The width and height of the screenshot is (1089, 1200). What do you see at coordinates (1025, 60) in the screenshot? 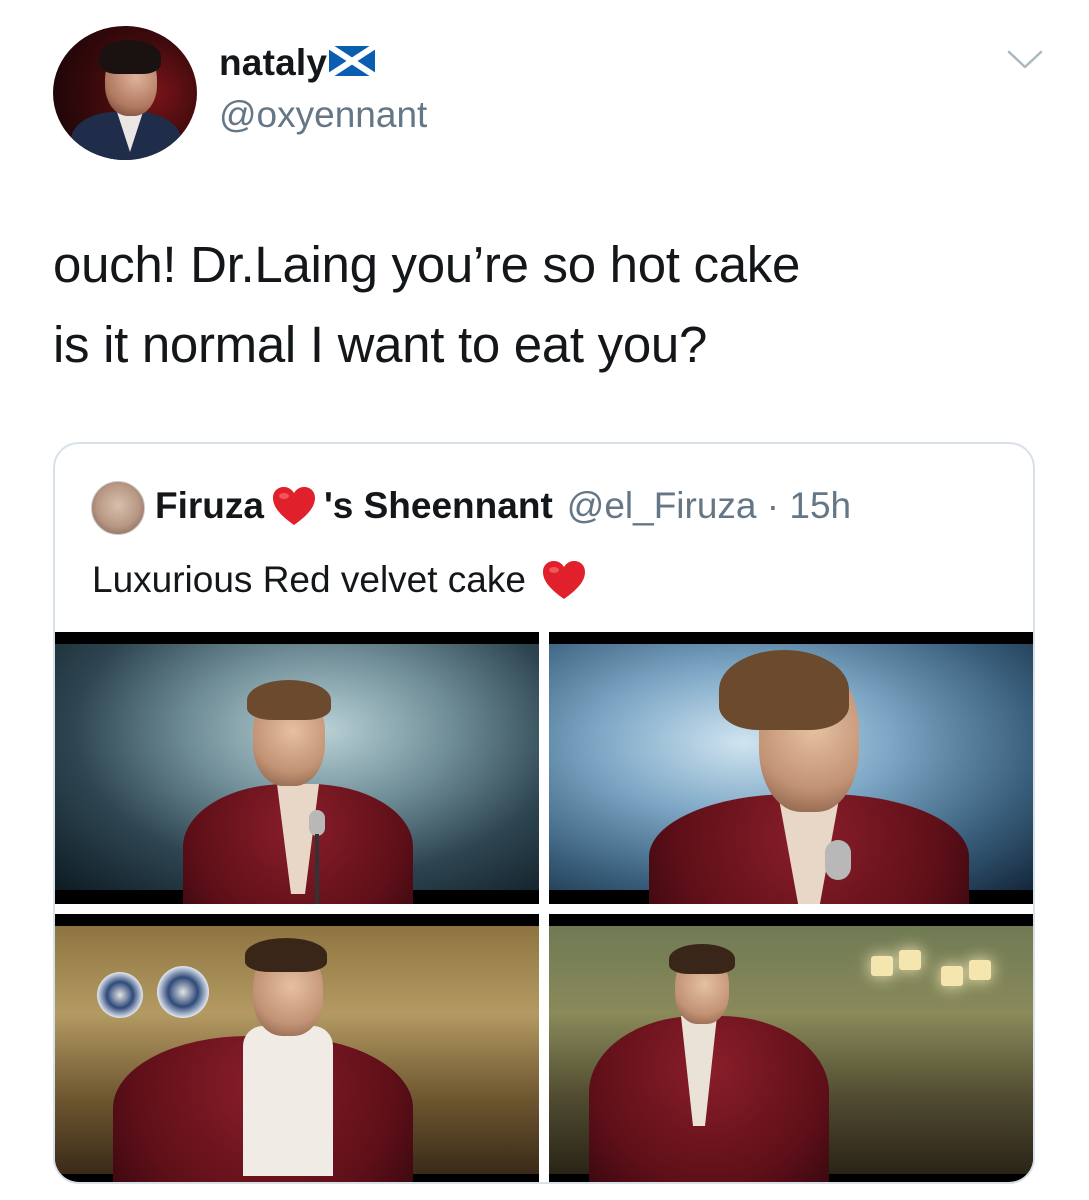
I see `chevron-down-icon` at bounding box center [1025, 60].